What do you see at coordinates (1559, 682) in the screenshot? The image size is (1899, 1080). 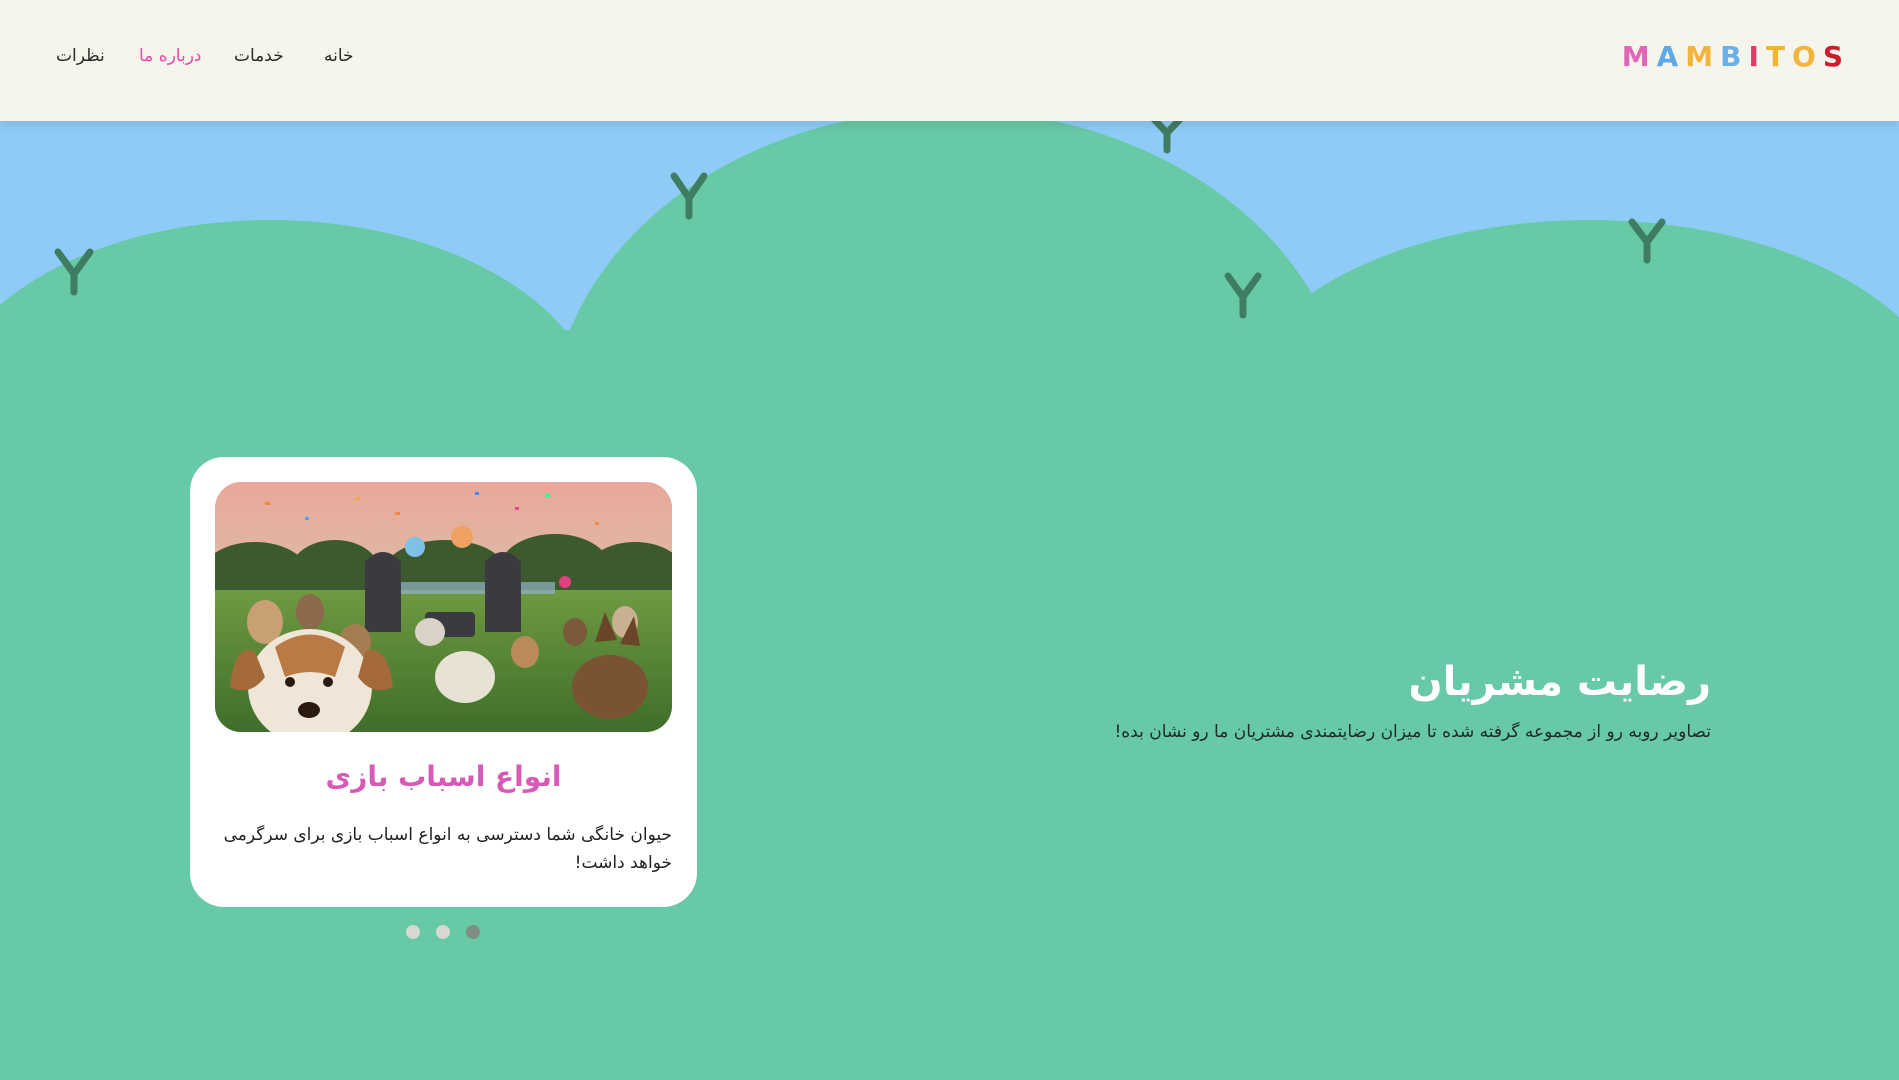 I see `hero-title: رضایت مشریان` at bounding box center [1559, 682].